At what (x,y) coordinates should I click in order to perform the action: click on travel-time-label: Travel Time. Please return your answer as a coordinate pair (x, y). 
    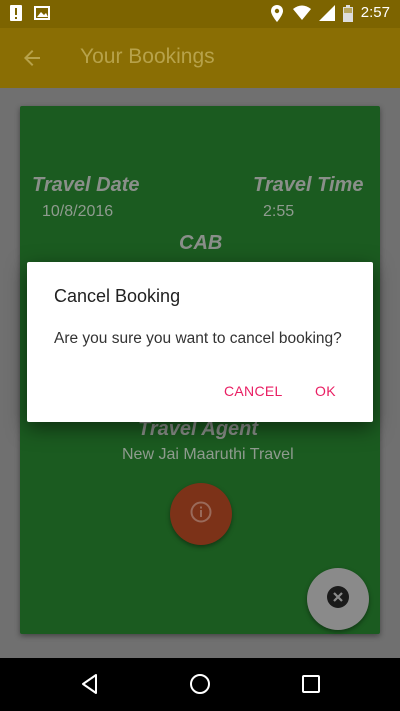
    Looking at the image, I should click on (308, 185).